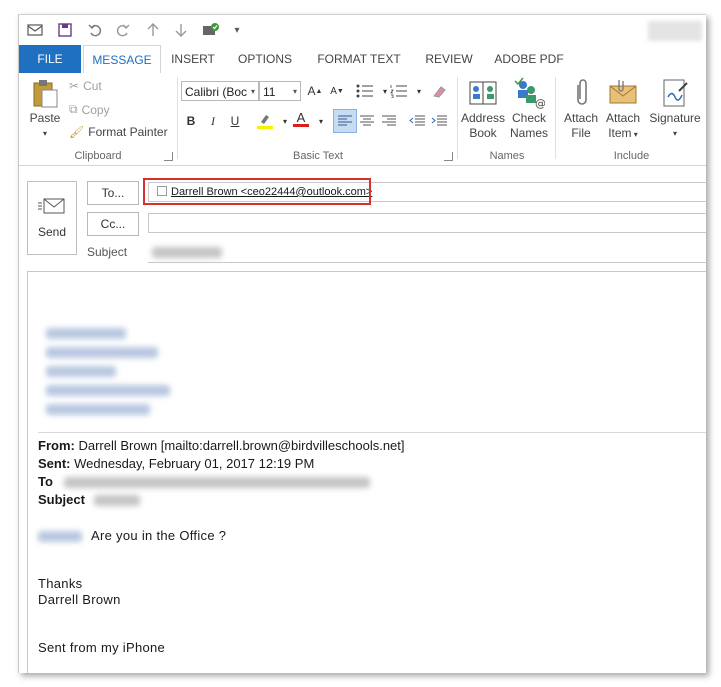 This screenshot has height=687, width=721. I want to click on attach-file-button: Attach File, so click(581, 109).